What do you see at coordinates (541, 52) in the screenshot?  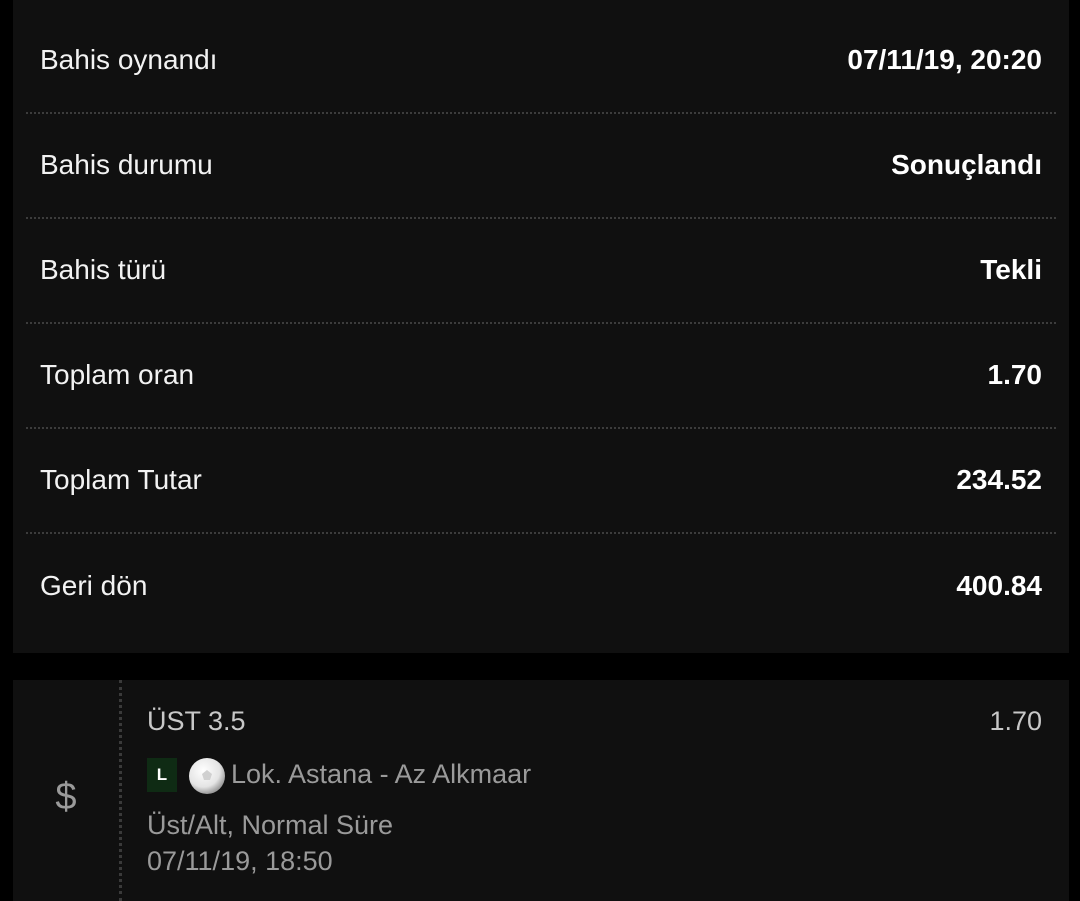 I see `bet-placed-row: Bahis oynandı 07/11/19, 20:20` at bounding box center [541, 52].